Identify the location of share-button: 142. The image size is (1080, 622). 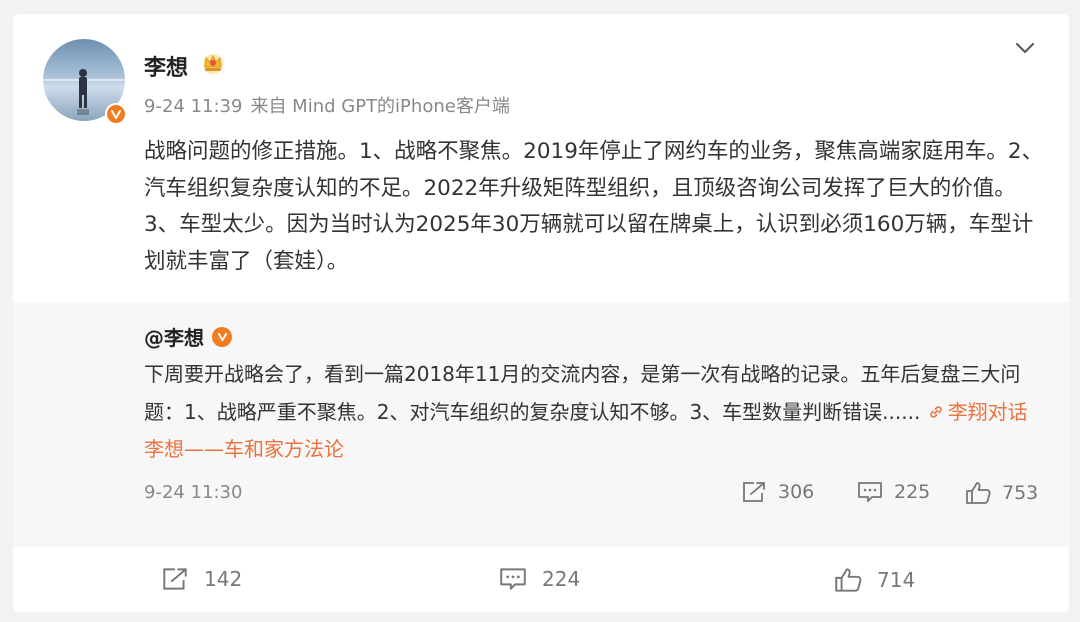
(201, 579).